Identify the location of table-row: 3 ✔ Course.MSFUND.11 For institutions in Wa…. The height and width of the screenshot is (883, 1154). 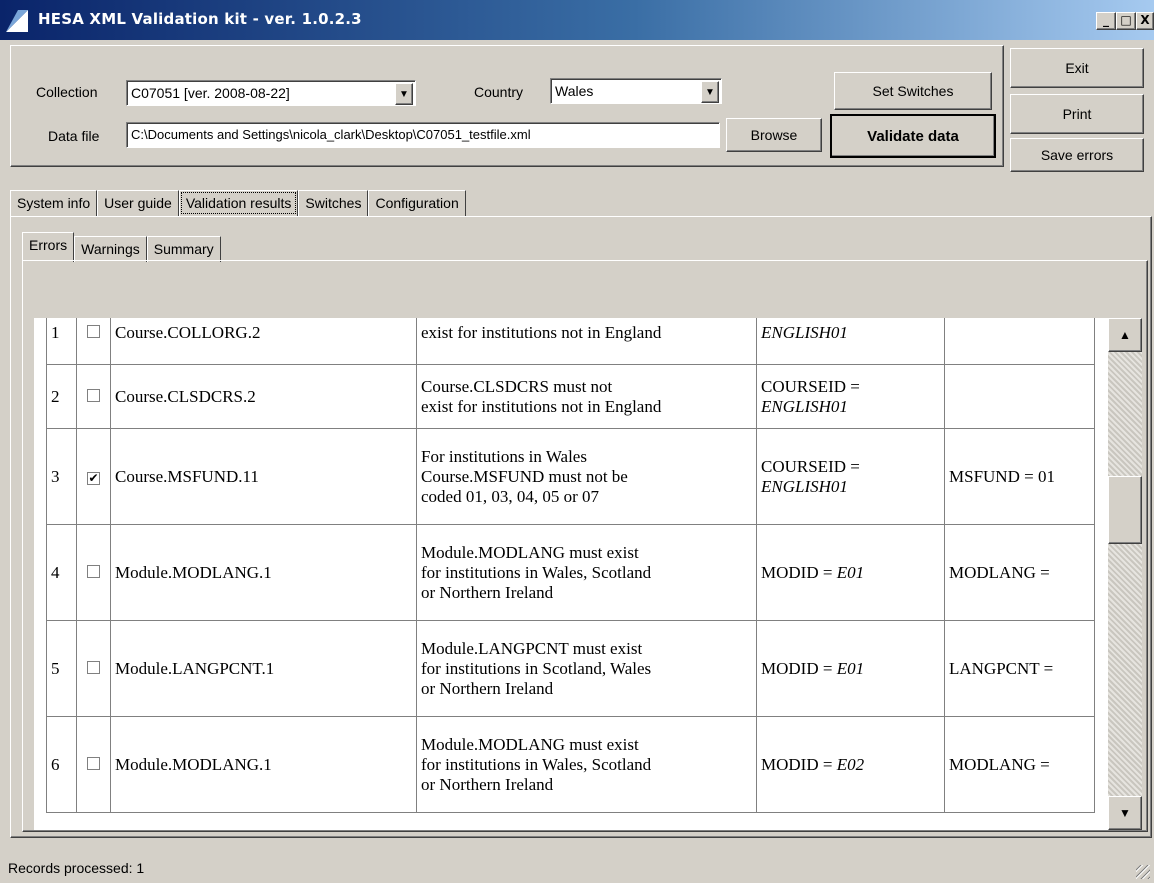
(570, 476).